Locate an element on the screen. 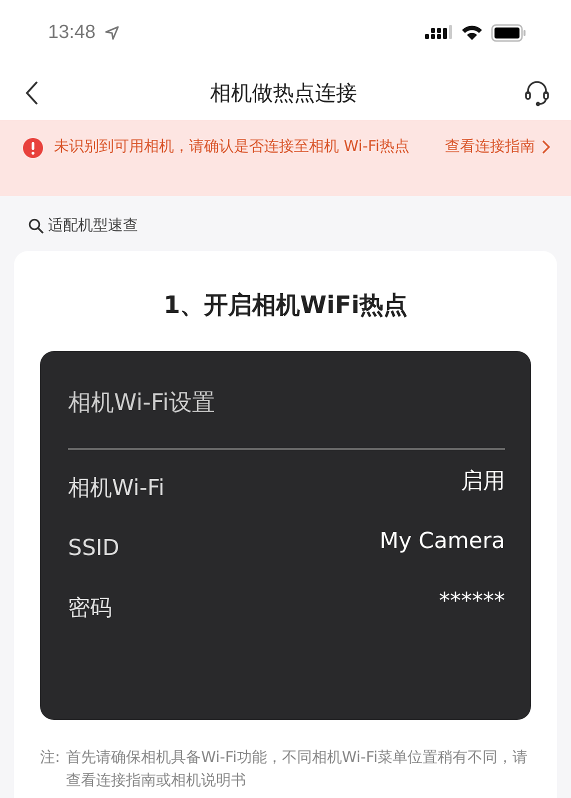  panel-title: 相机Wi-Fi设置 is located at coordinates (142, 403).